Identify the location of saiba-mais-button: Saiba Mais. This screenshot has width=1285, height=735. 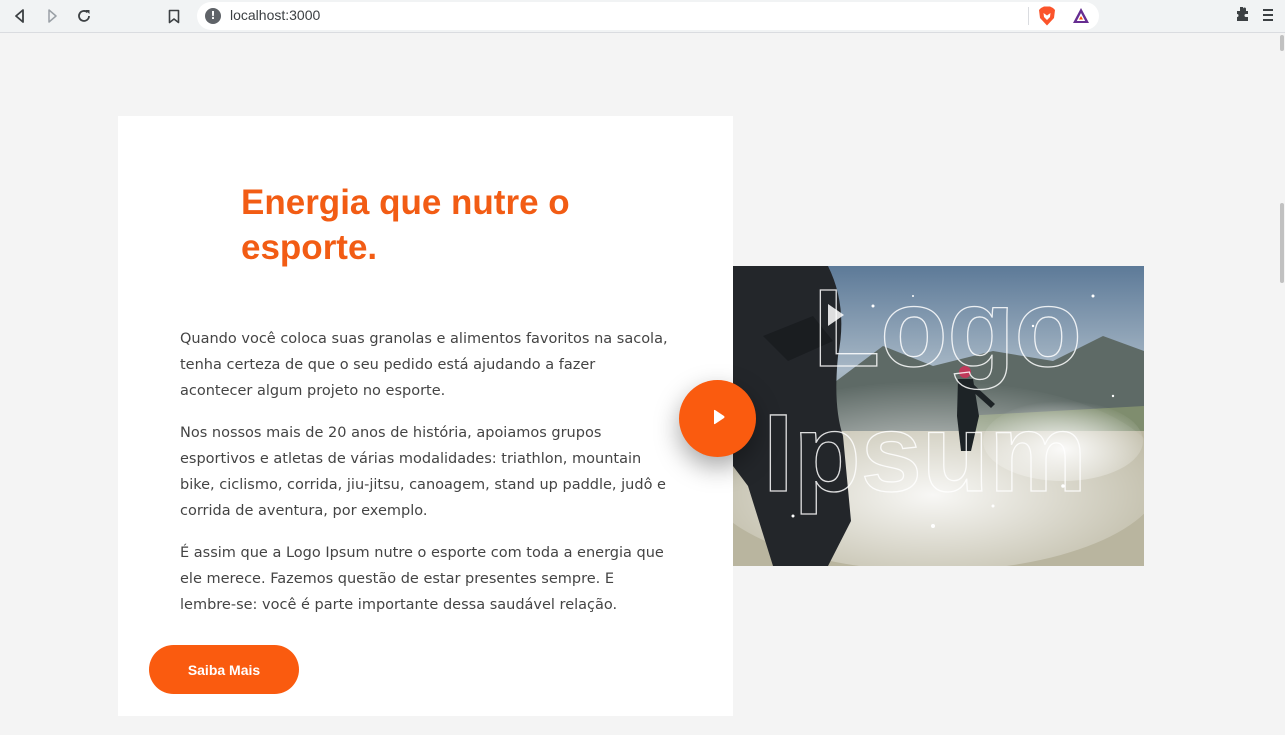
(224, 669).